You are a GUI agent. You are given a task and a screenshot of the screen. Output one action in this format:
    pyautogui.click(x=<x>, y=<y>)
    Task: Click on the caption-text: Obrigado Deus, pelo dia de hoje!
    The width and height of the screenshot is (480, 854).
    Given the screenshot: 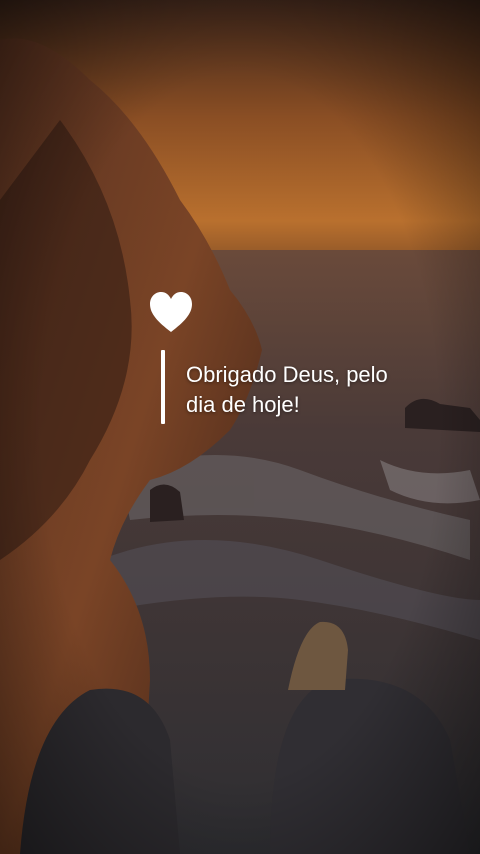 What is the action you would take?
    pyautogui.click(x=316, y=390)
    